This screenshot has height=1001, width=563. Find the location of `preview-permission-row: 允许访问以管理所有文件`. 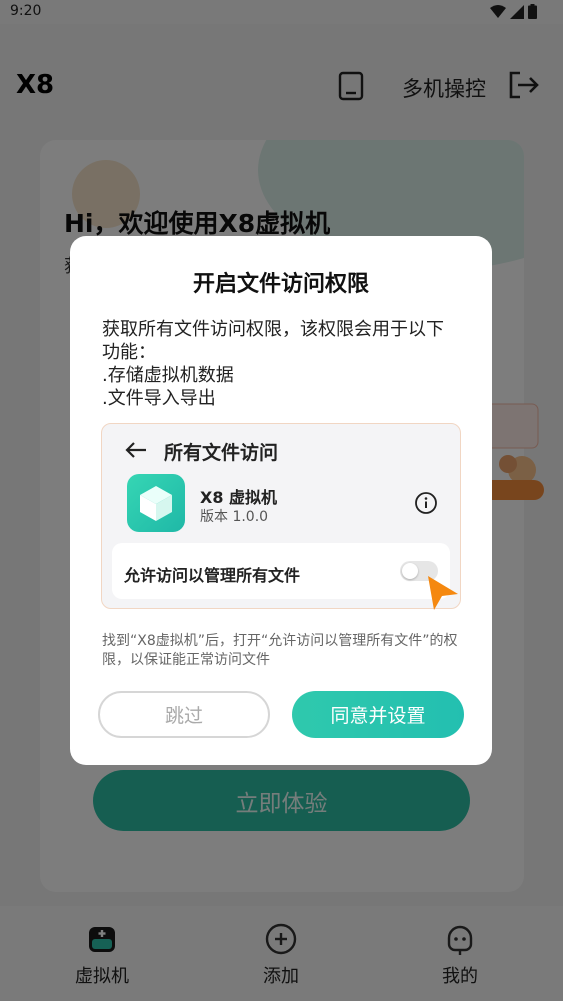

preview-permission-row: 允许访问以管理所有文件 is located at coordinates (281, 571).